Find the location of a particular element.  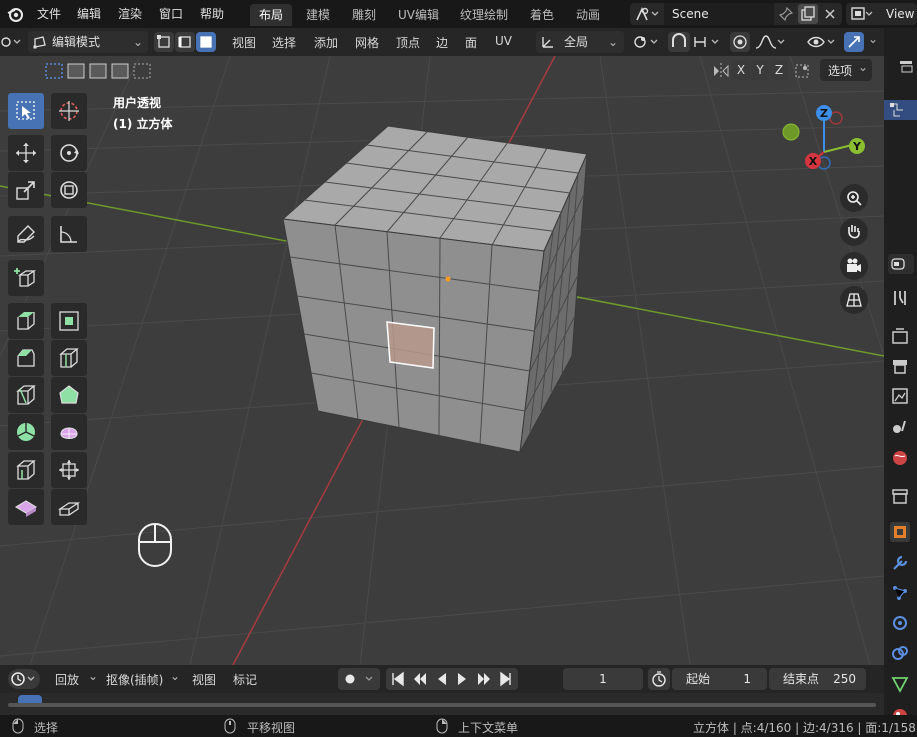

view-layer-selector: View is located at coordinates (881, 14).